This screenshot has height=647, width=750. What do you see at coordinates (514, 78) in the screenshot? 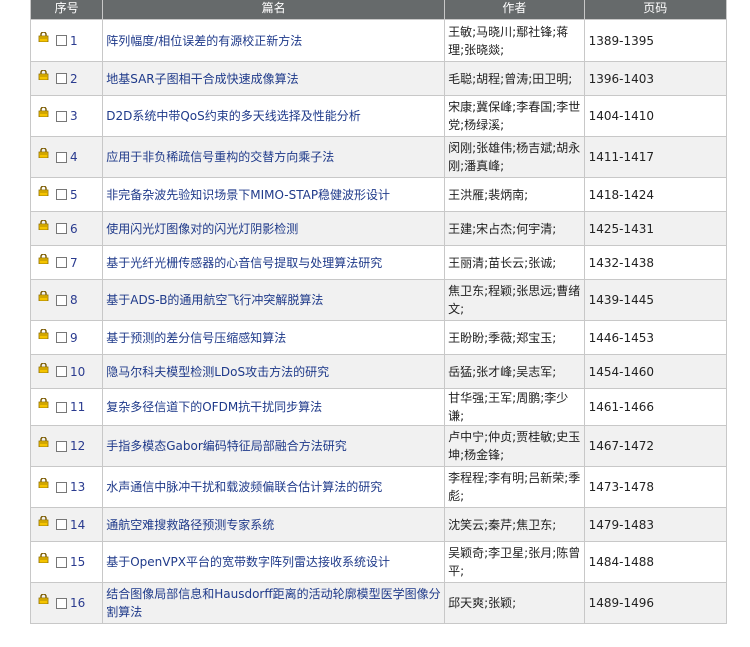
I see `article-authors: 毛聪;胡程;曾涛;田卫明;` at bounding box center [514, 78].